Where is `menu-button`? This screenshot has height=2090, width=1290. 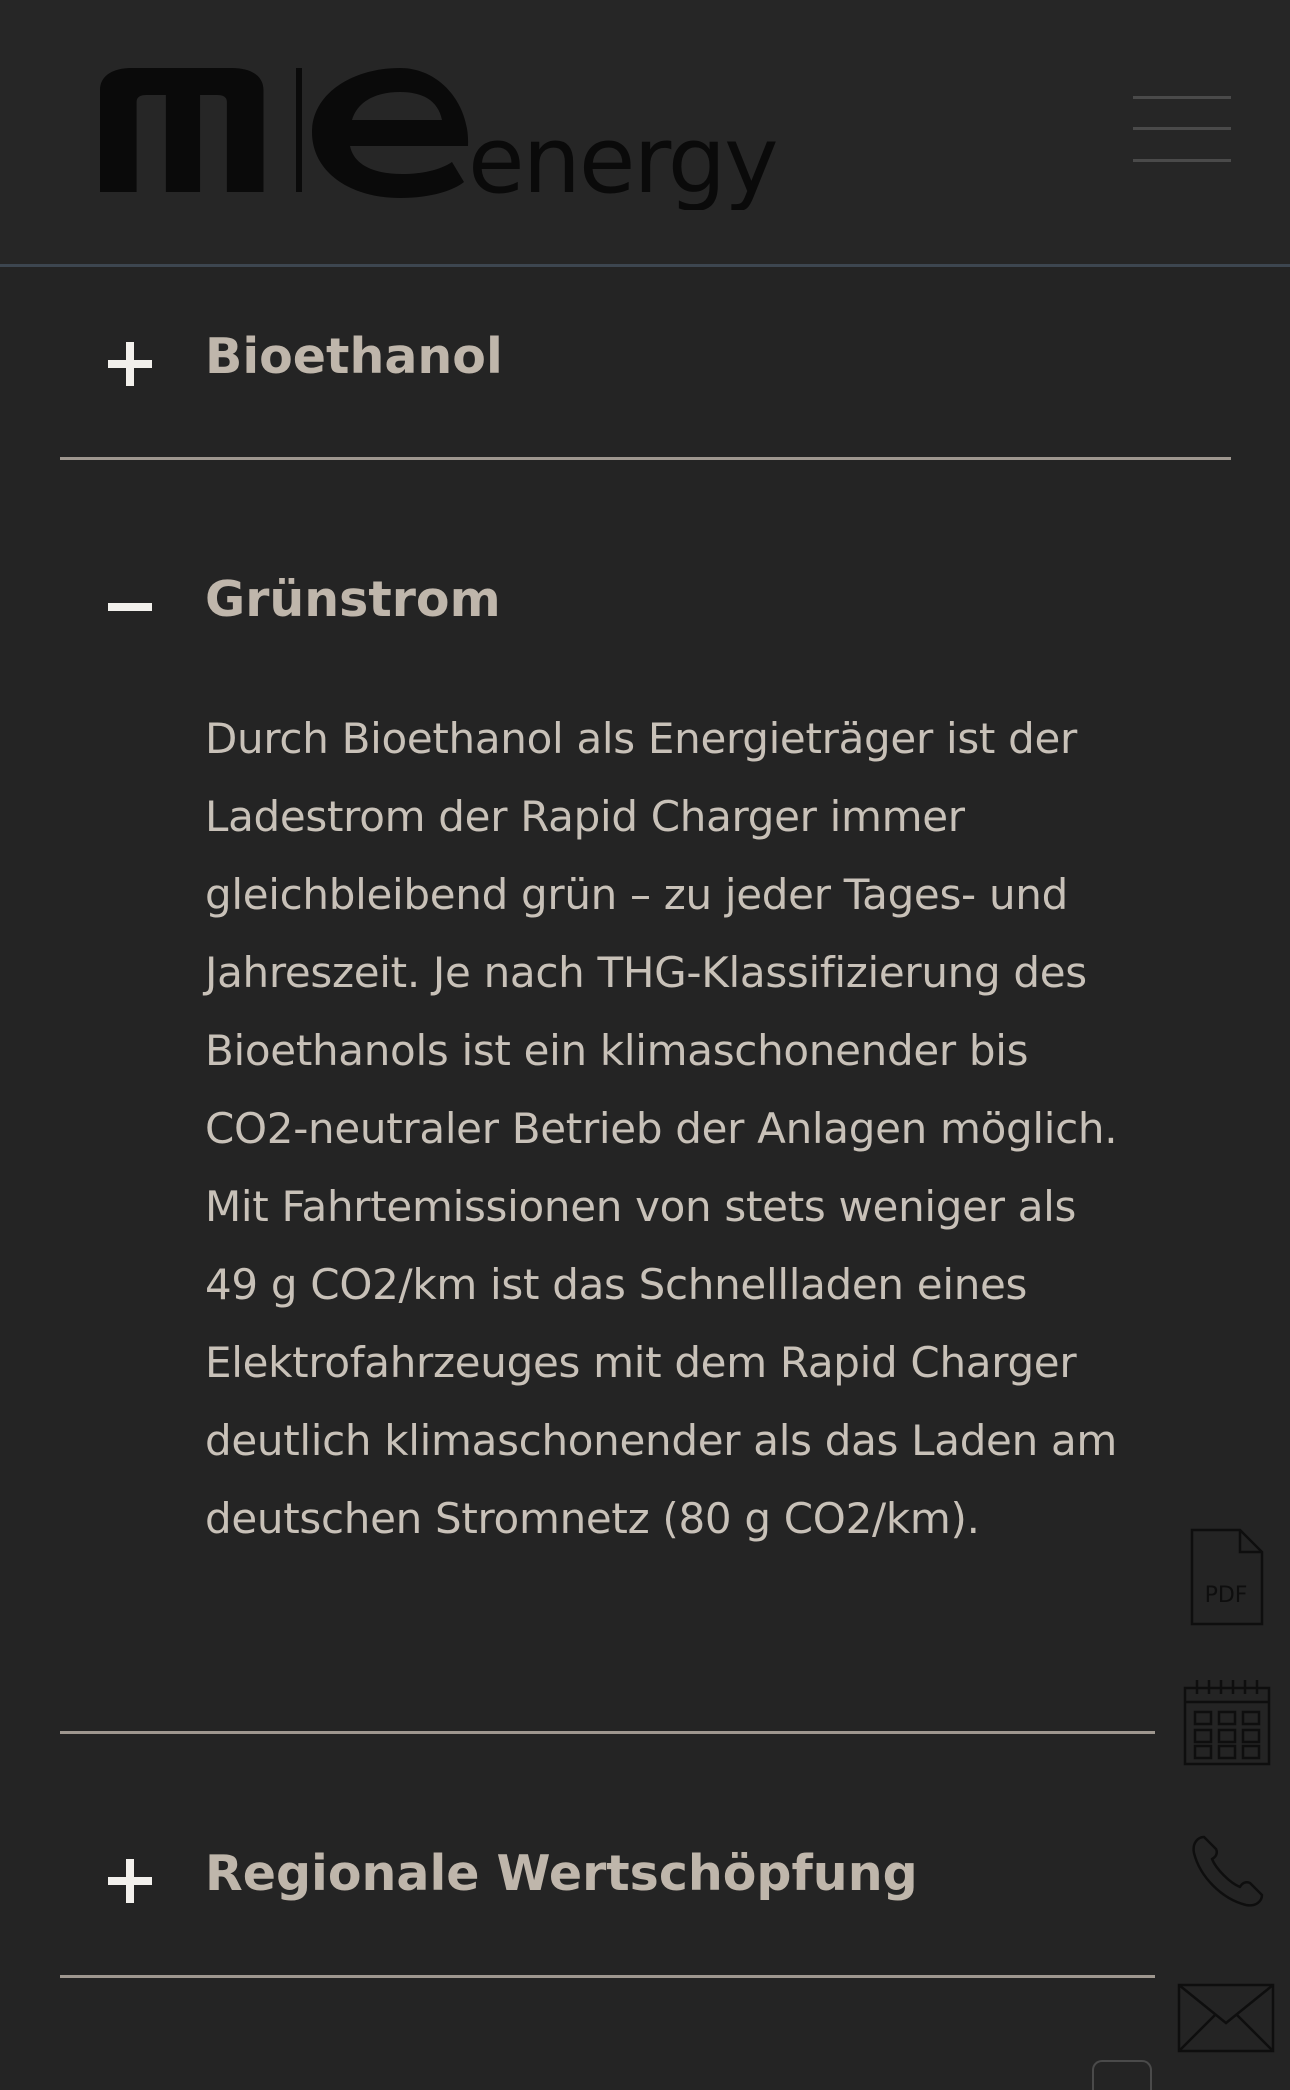
menu-button is located at coordinates (1182, 129).